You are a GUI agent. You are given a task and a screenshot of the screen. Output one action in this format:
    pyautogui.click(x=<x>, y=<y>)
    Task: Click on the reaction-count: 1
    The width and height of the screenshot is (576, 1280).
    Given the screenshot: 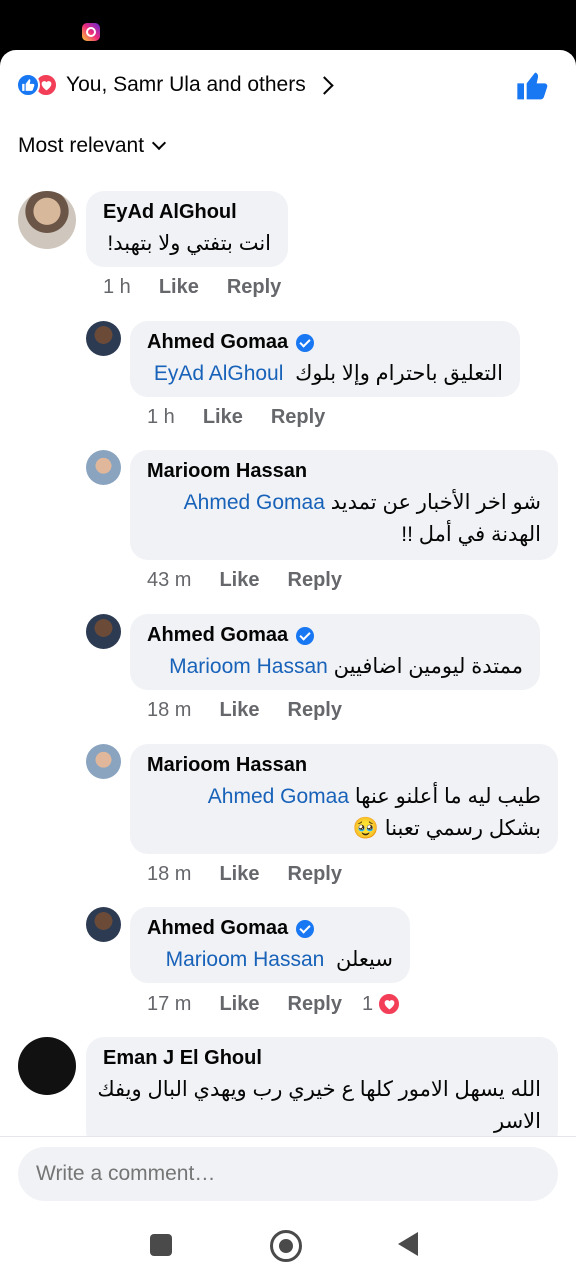 What is the action you would take?
    pyautogui.click(x=382, y=1004)
    